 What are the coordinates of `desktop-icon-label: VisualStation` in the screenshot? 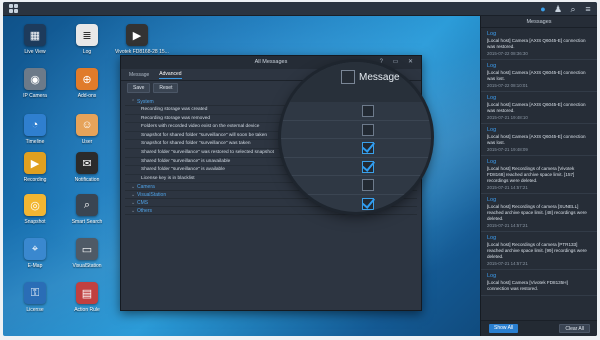 It's located at (87, 266).